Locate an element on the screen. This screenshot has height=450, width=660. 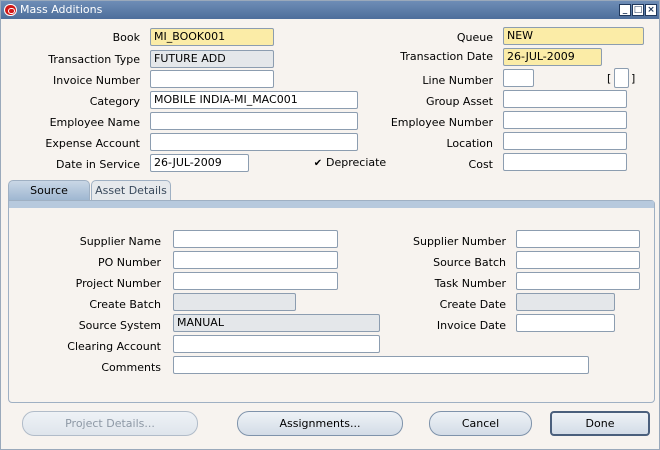
minimize-icon: _ is located at coordinates (625, 10).